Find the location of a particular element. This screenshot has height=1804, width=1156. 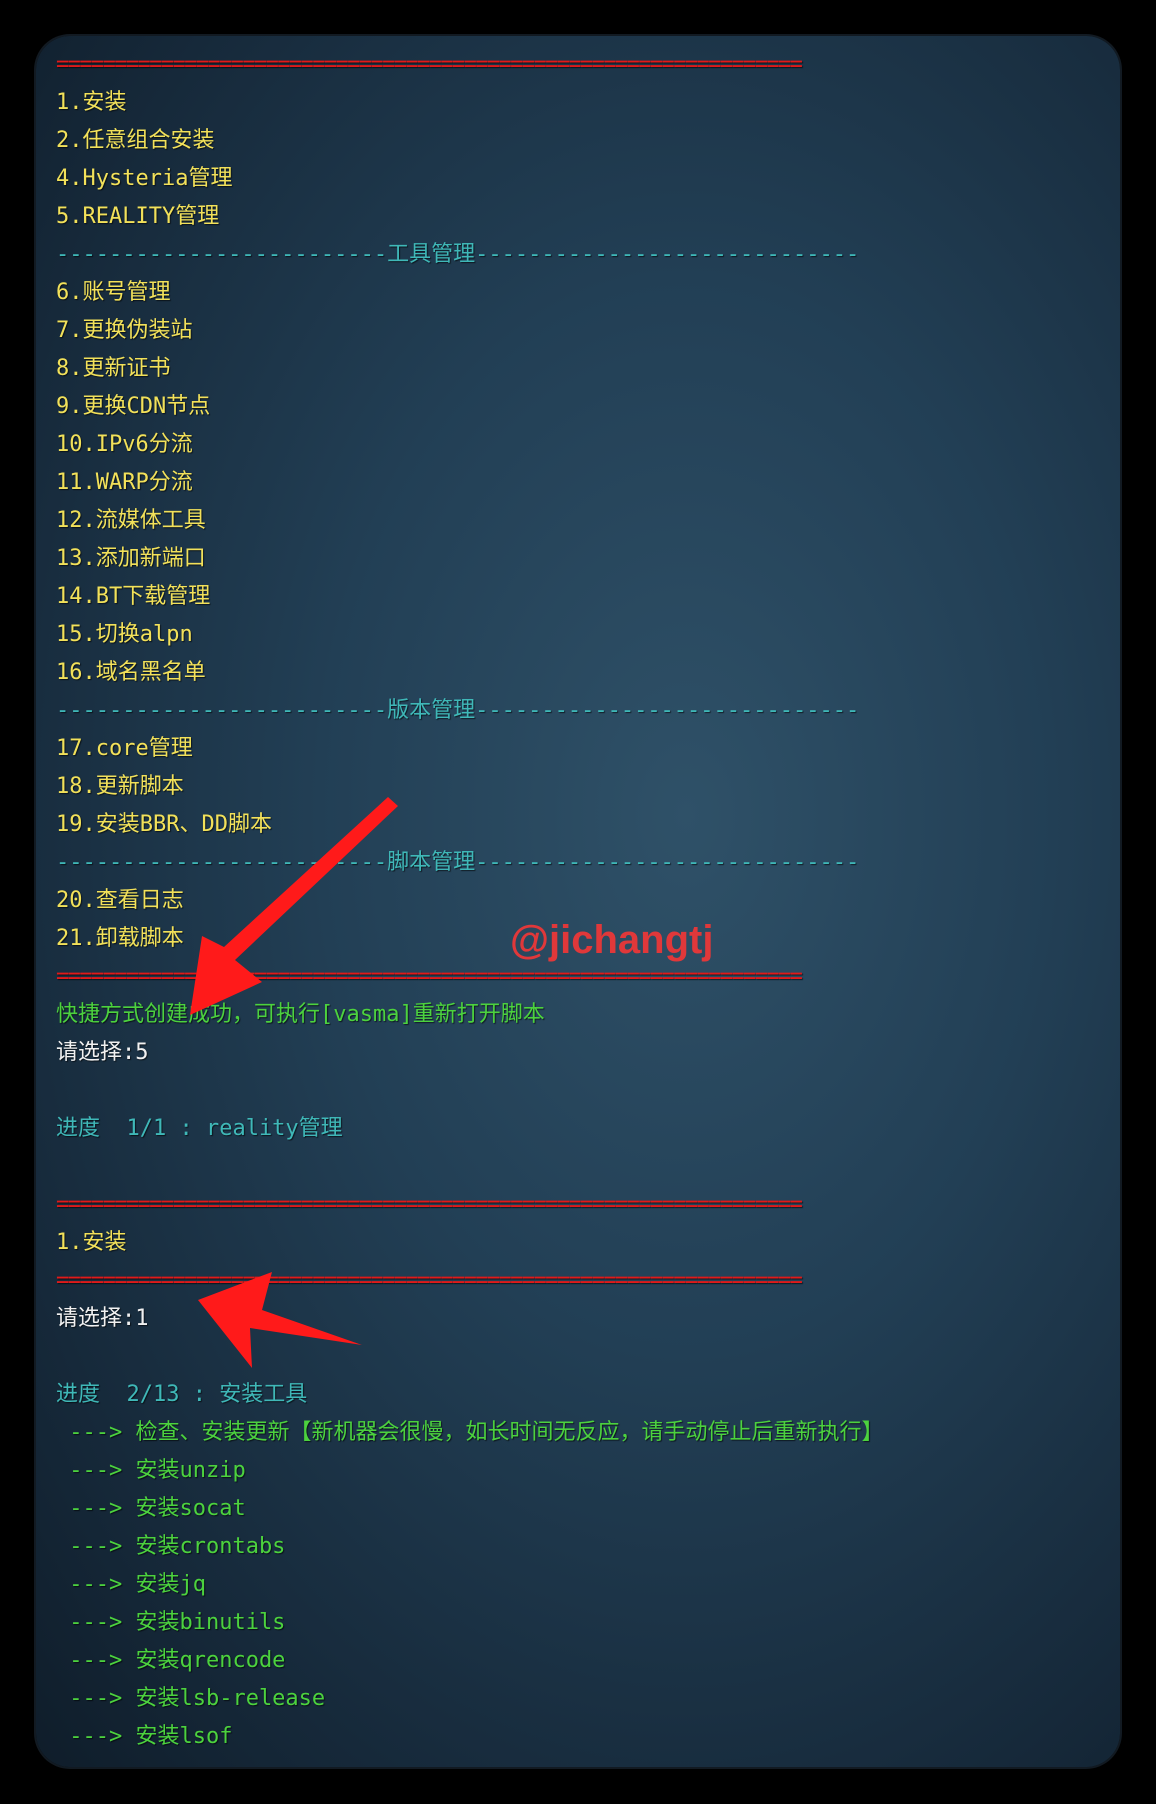

terminal-line: ---> 安装binutils is located at coordinates (171, 1622).